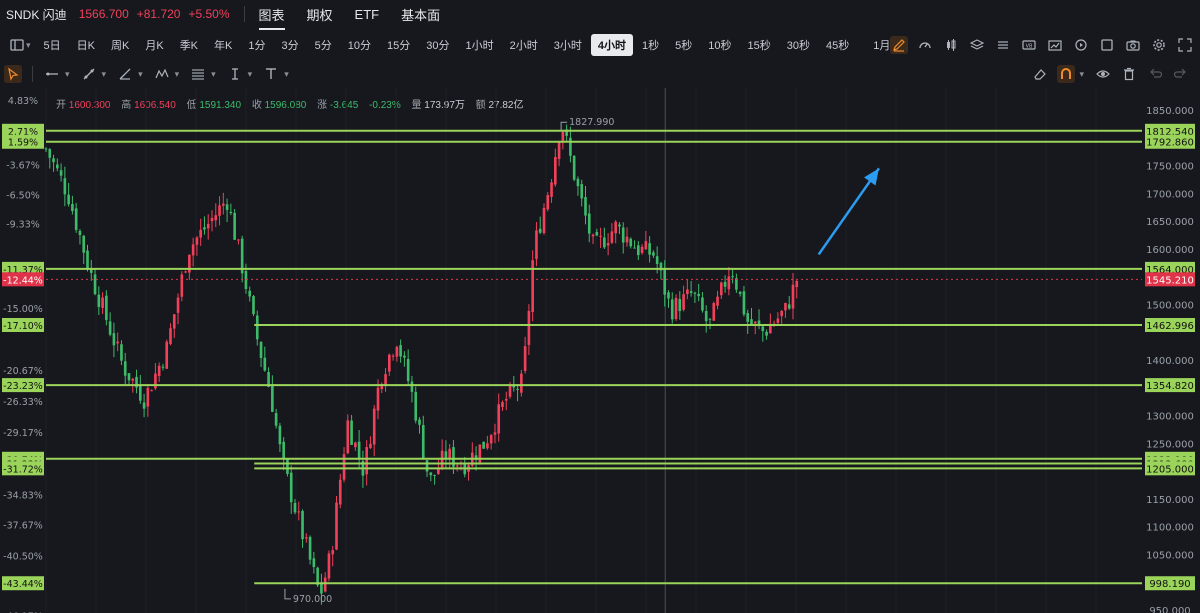 The width and height of the screenshot is (1200, 613). What do you see at coordinates (1029, 45) in the screenshot?
I see `vwap-icon: VB` at bounding box center [1029, 45].